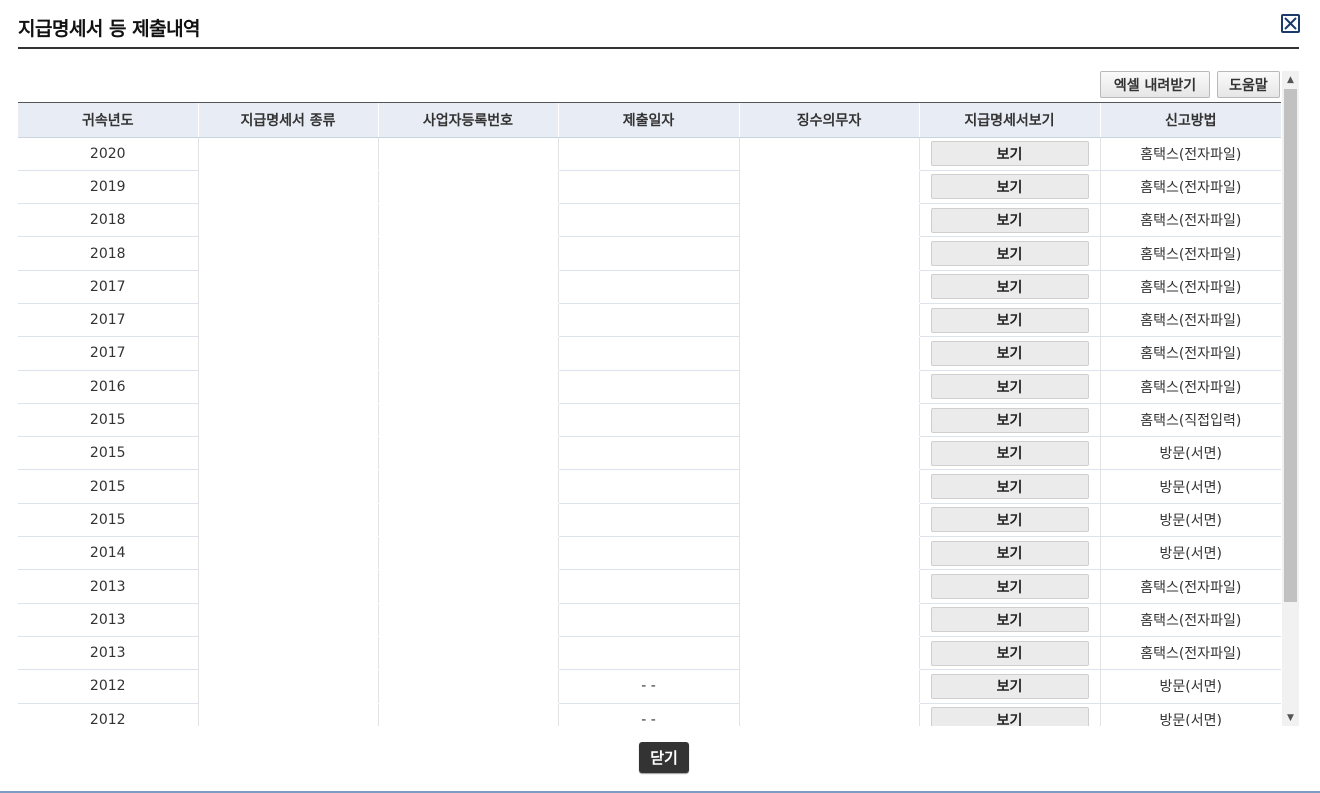 This screenshot has height=793, width=1320. Describe the element at coordinates (108, 154) in the screenshot. I see `cell-year: 2020` at that location.